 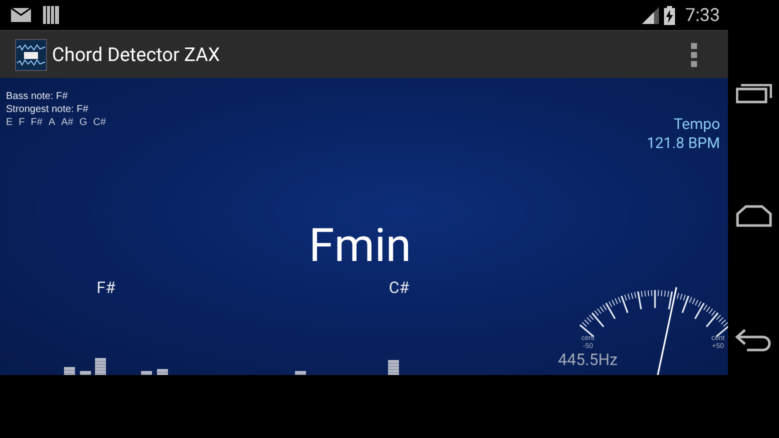 I want to click on frequency-readout: 445.5Hz, so click(x=588, y=360).